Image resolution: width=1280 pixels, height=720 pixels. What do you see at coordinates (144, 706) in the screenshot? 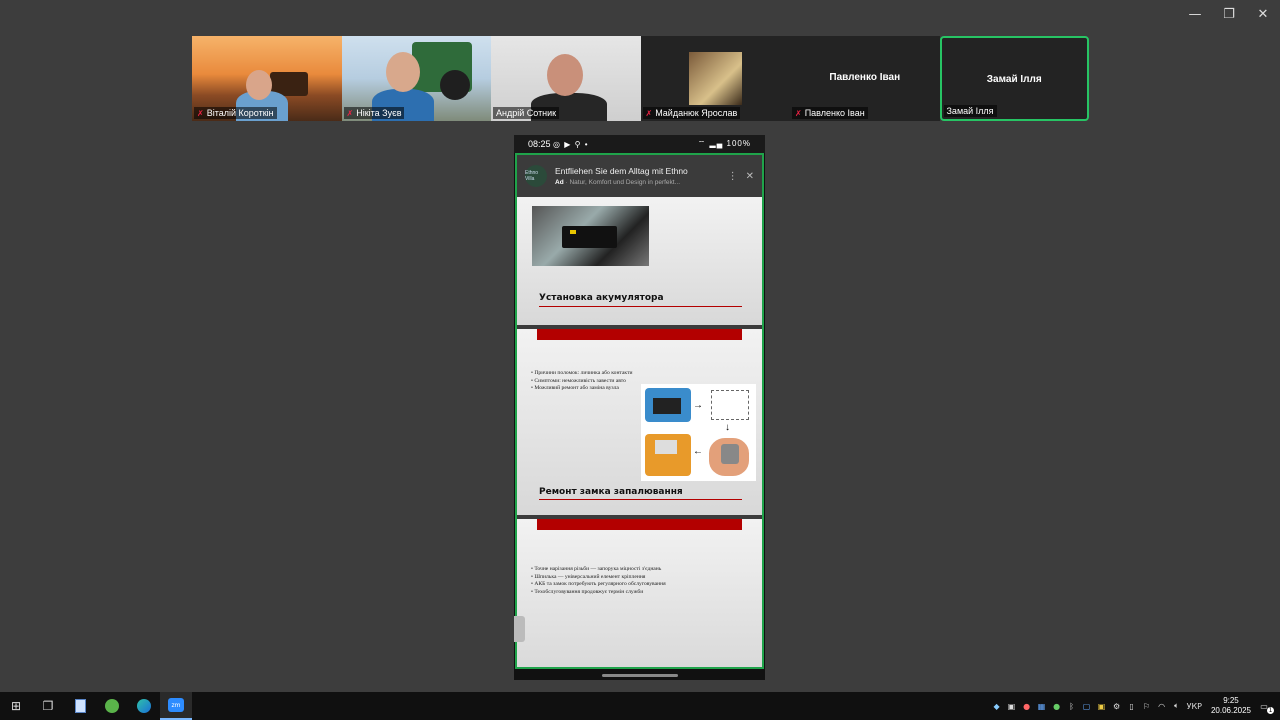
I see `edge-icon` at bounding box center [144, 706].